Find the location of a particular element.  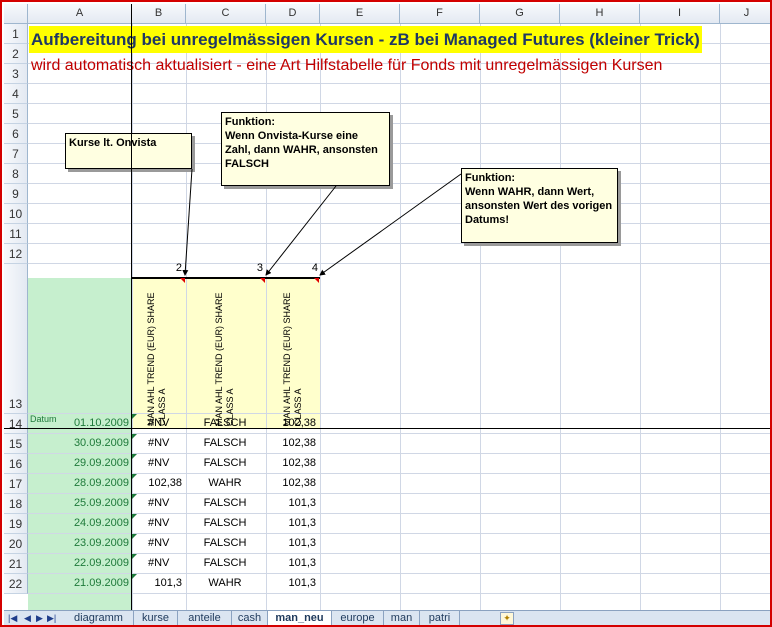

column-header-h: H is located at coordinates (600, 14).